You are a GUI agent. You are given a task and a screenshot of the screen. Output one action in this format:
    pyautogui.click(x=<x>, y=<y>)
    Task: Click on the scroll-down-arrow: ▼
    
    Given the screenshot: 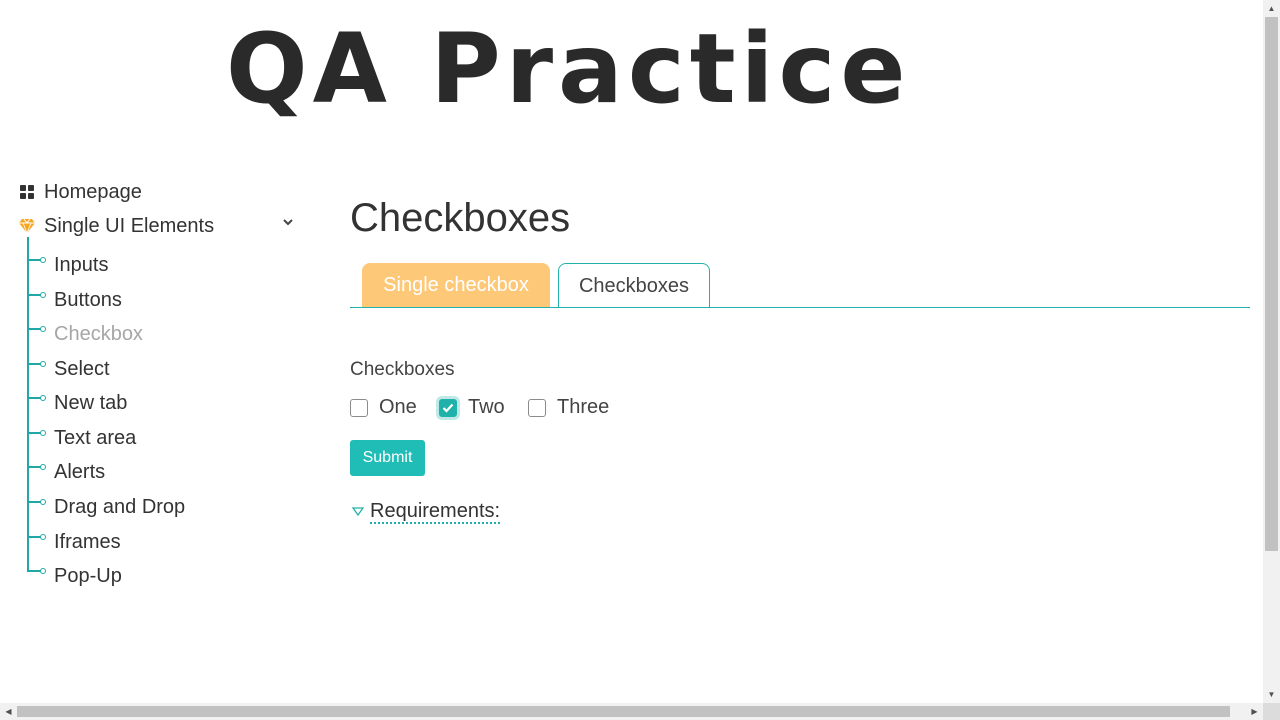 What is the action you would take?
    pyautogui.click(x=1271, y=694)
    